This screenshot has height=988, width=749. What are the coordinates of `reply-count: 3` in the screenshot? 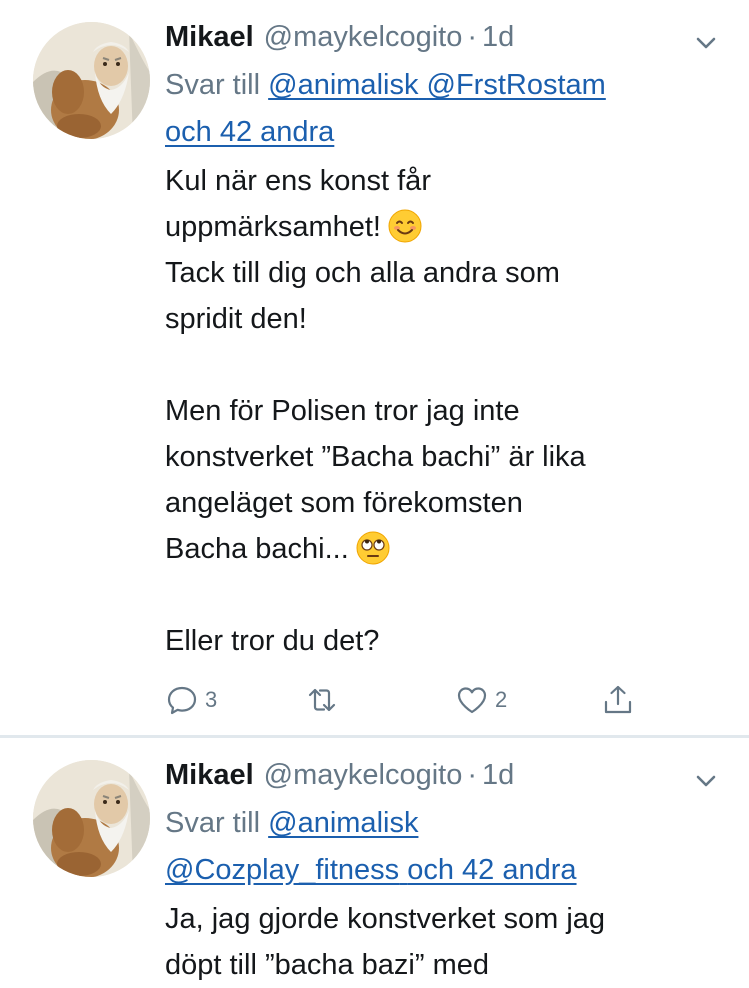 It's located at (211, 699).